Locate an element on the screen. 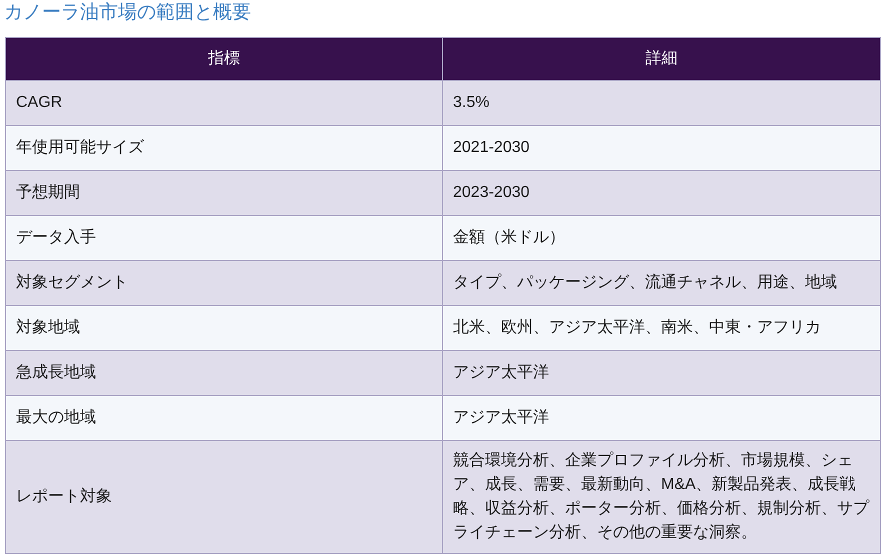 This screenshot has height=555, width=883. column-header: 指標 is located at coordinates (224, 59).